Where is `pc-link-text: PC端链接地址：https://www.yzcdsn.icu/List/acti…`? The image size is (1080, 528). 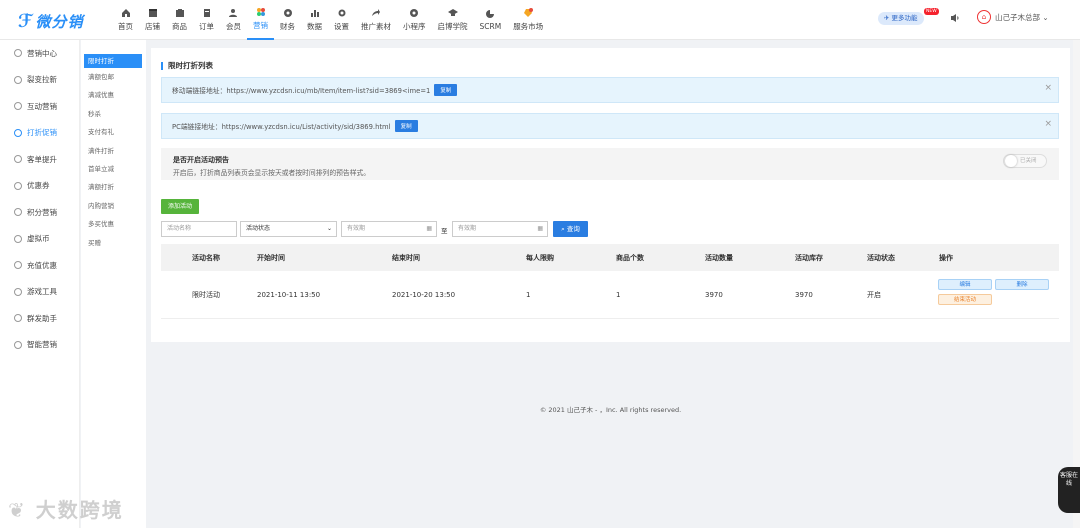
pc-link-text: PC端链接地址：https://www.yzcdsn.icu/List/acti… is located at coordinates (281, 127).